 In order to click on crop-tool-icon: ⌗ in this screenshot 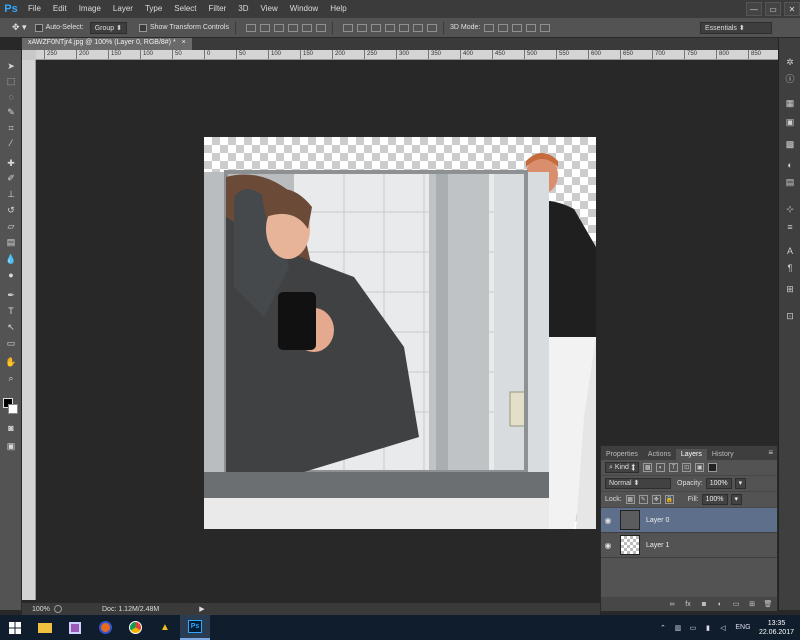, I will do `click(11, 128)`.